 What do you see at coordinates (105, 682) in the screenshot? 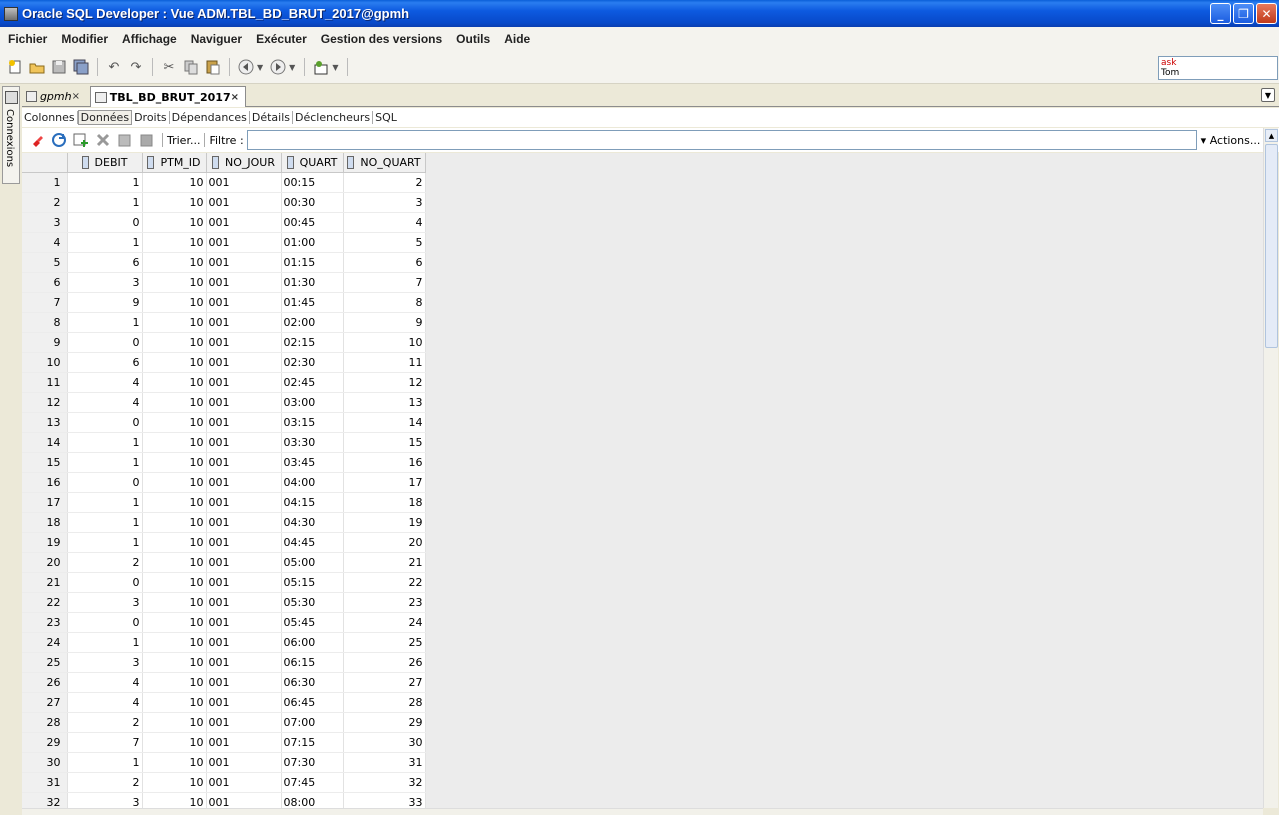
I see `cell-debit: 4` at bounding box center [105, 682].